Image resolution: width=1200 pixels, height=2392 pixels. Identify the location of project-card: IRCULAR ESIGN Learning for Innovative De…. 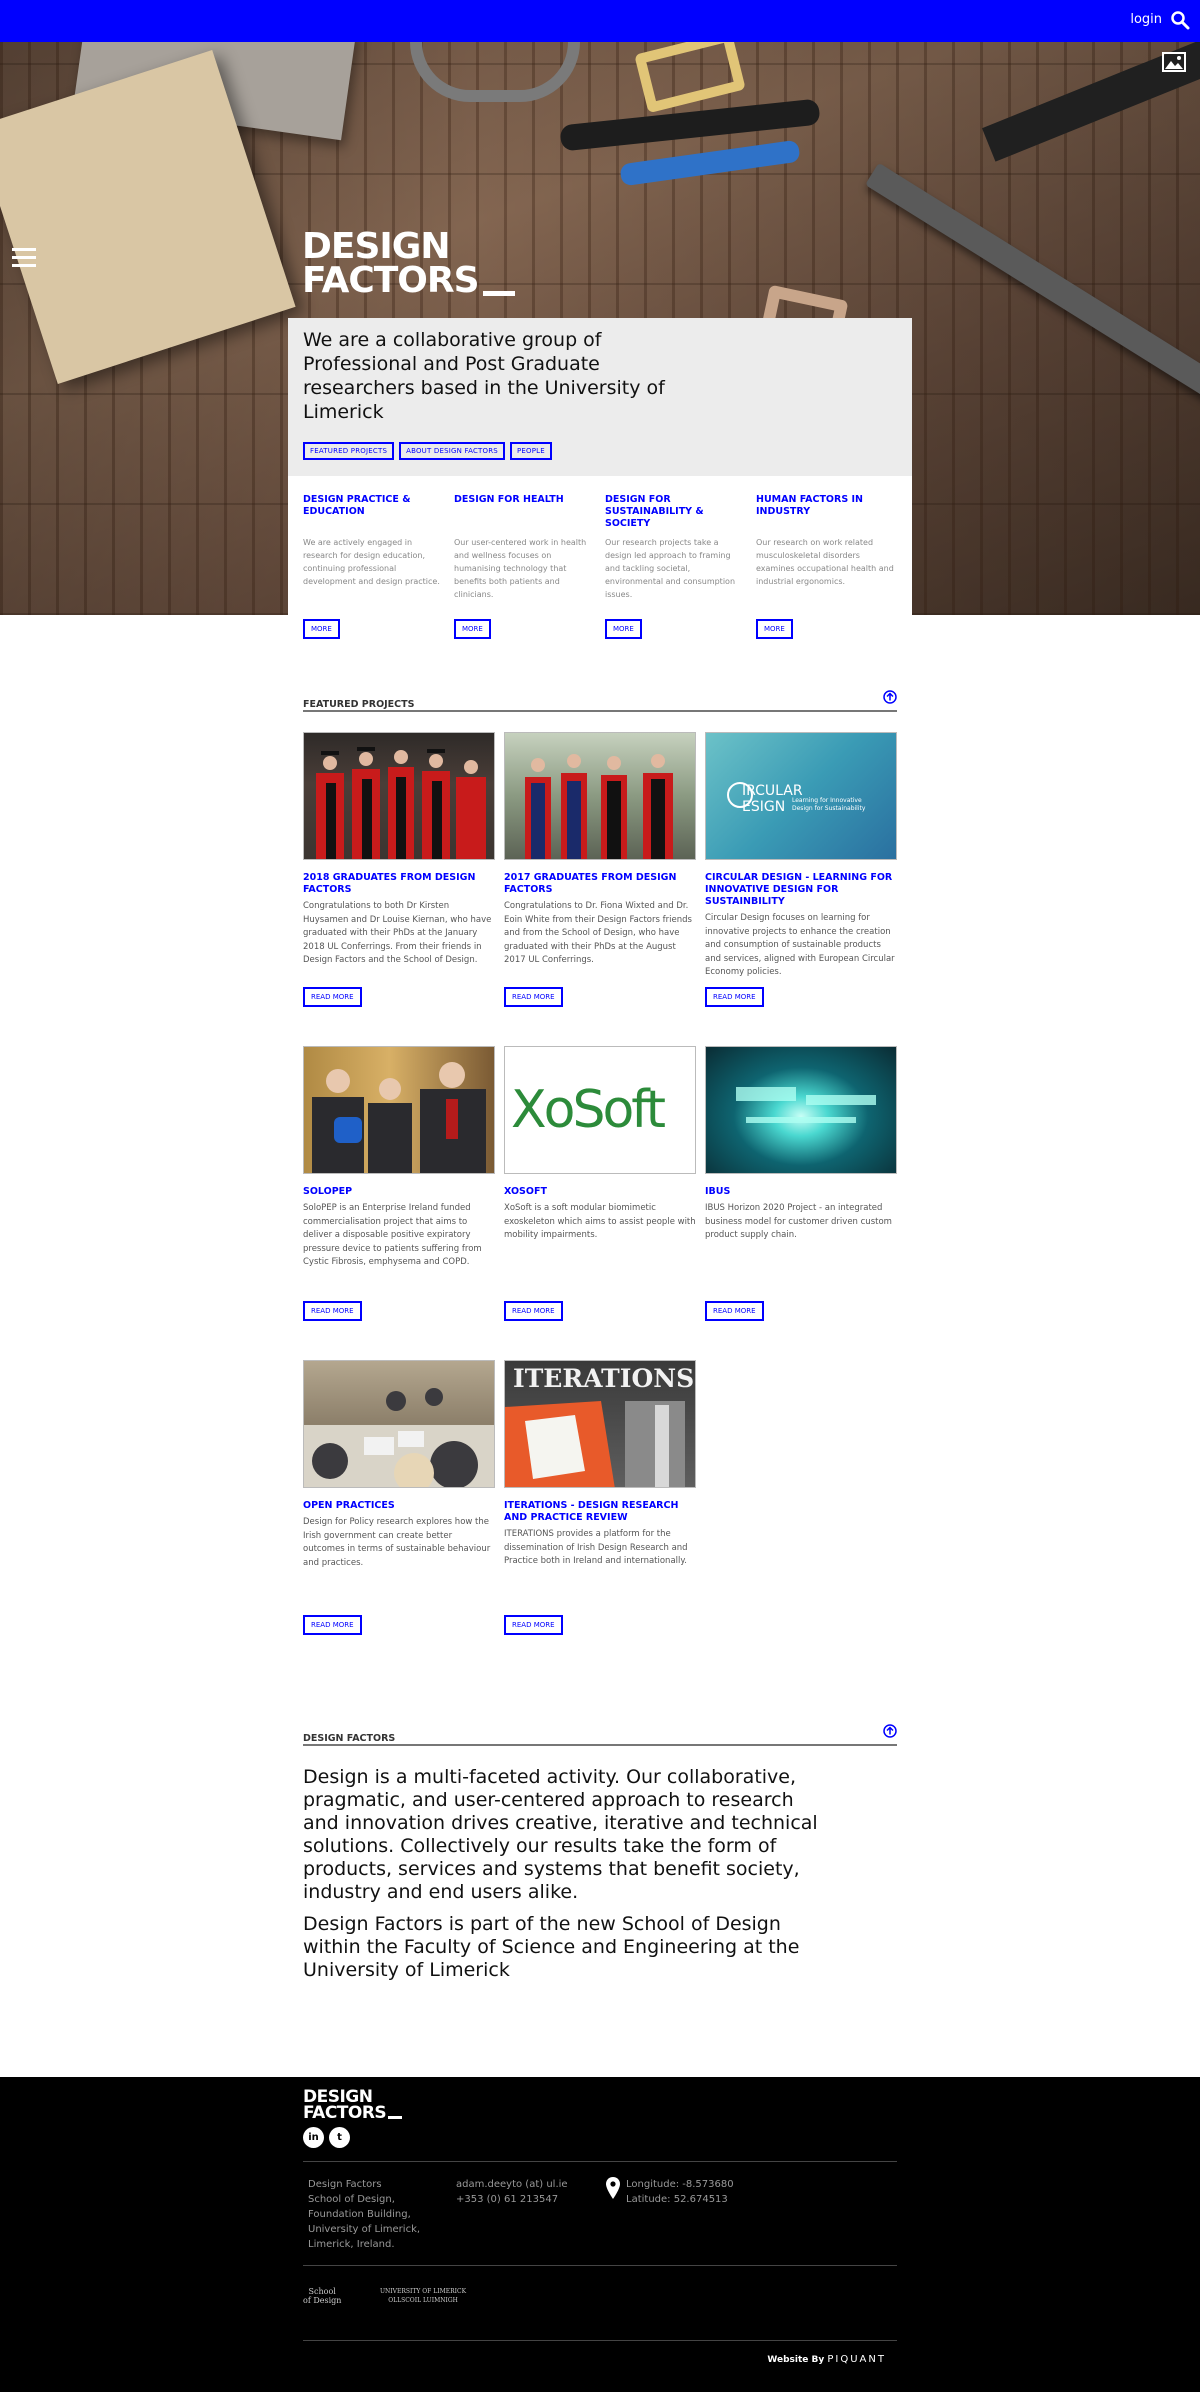
(801, 869).